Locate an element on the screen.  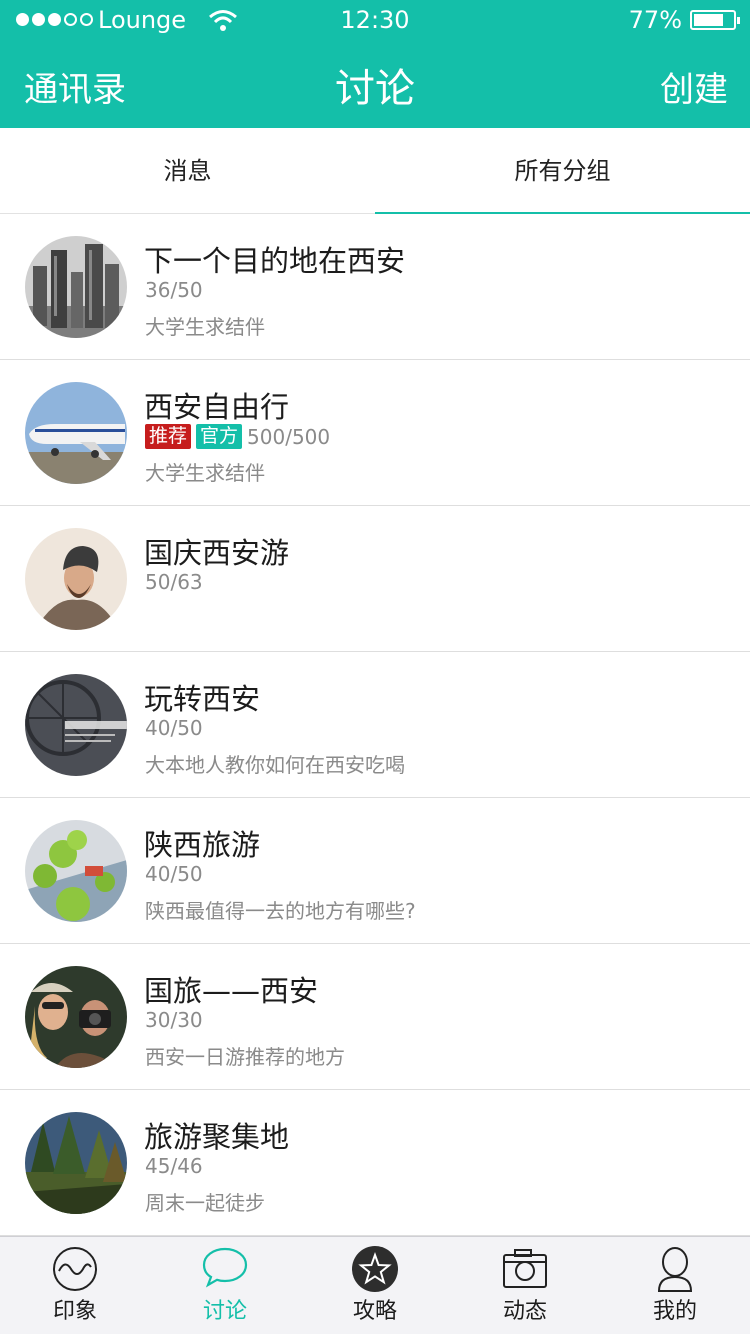
member-count: 36/50 is located at coordinates (174, 290).